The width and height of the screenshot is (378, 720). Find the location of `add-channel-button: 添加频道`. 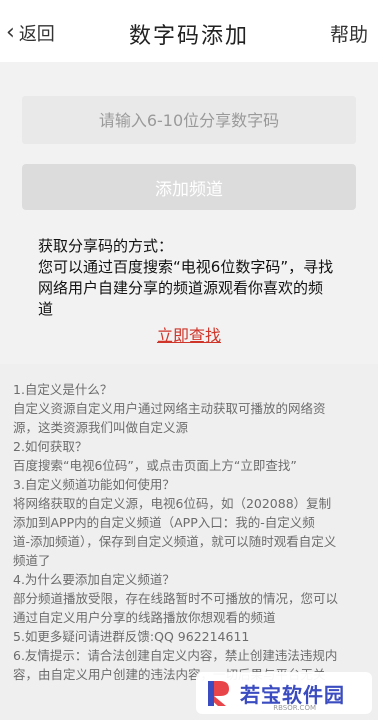

add-channel-button: 添加频道 is located at coordinates (189, 187).